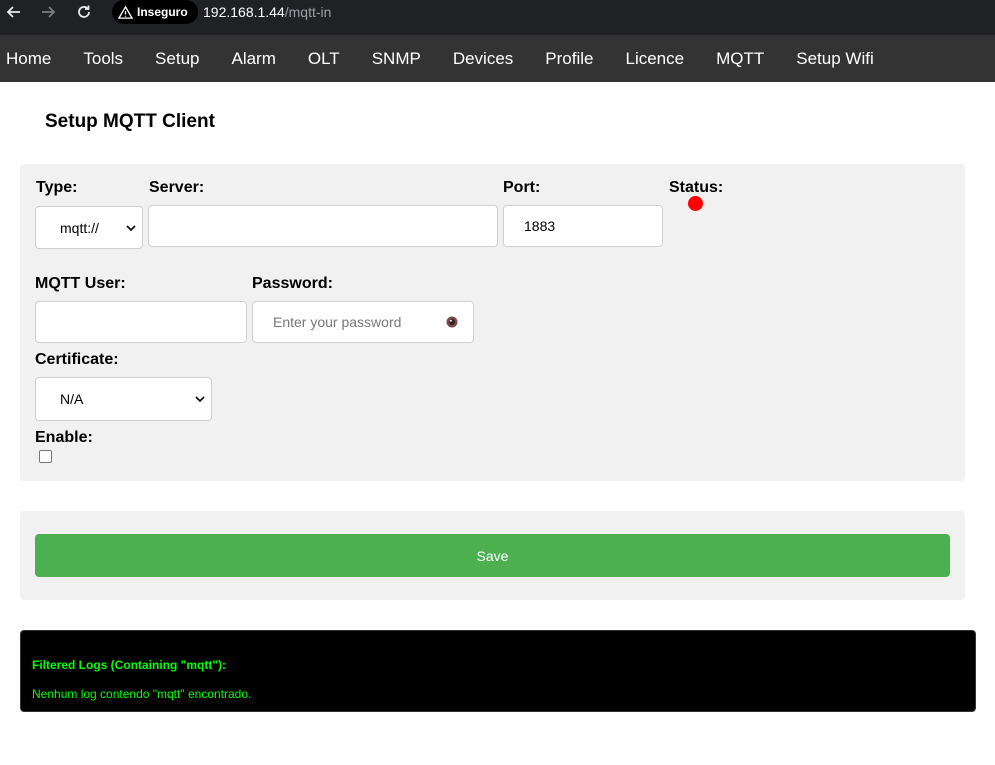  What do you see at coordinates (142, 694) in the screenshot?
I see `logs-message: Nenhum log contendo "mqtt" encontrado.` at bounding box center [142, 694].